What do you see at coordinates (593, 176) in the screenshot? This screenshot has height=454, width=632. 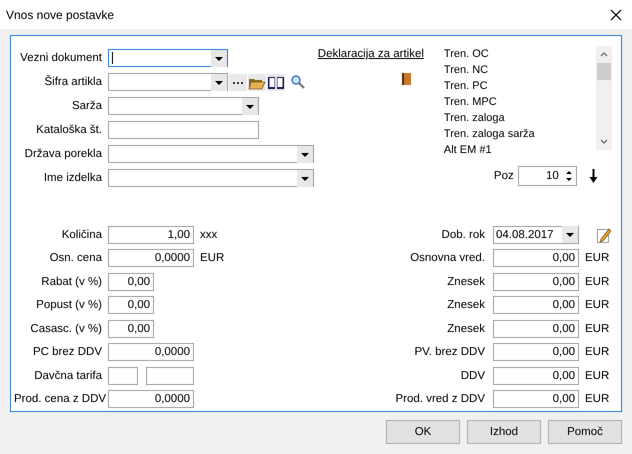 I see `down-arrow-icon` at bounding box center [593, 176].